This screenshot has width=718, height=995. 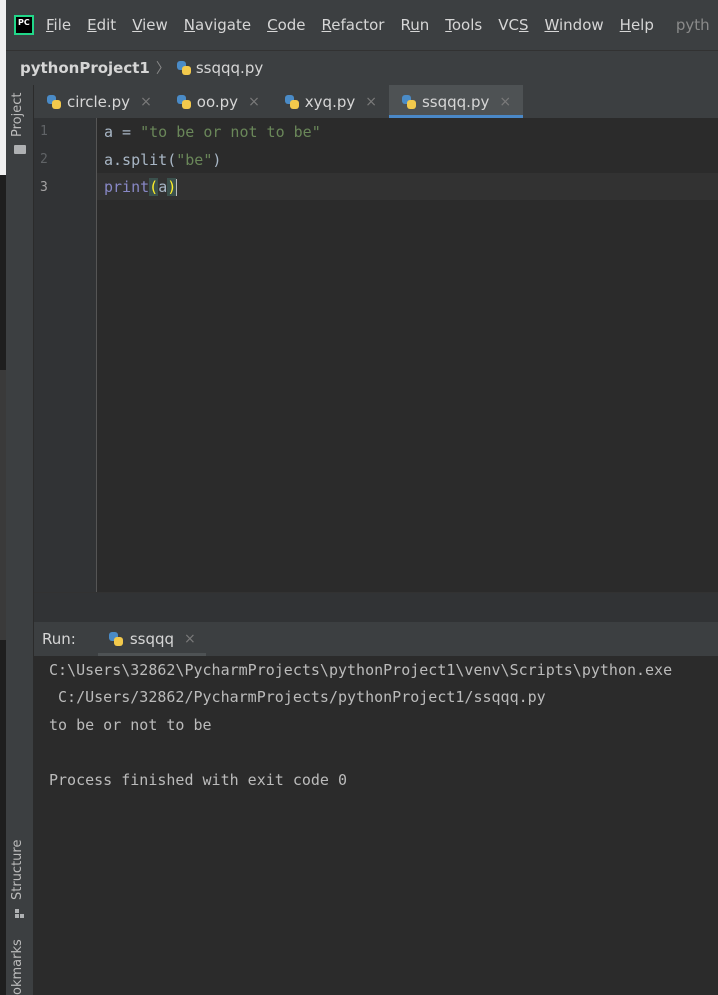 I want to click on run-tab-label: ssqqq, so click(x=152, y=639).